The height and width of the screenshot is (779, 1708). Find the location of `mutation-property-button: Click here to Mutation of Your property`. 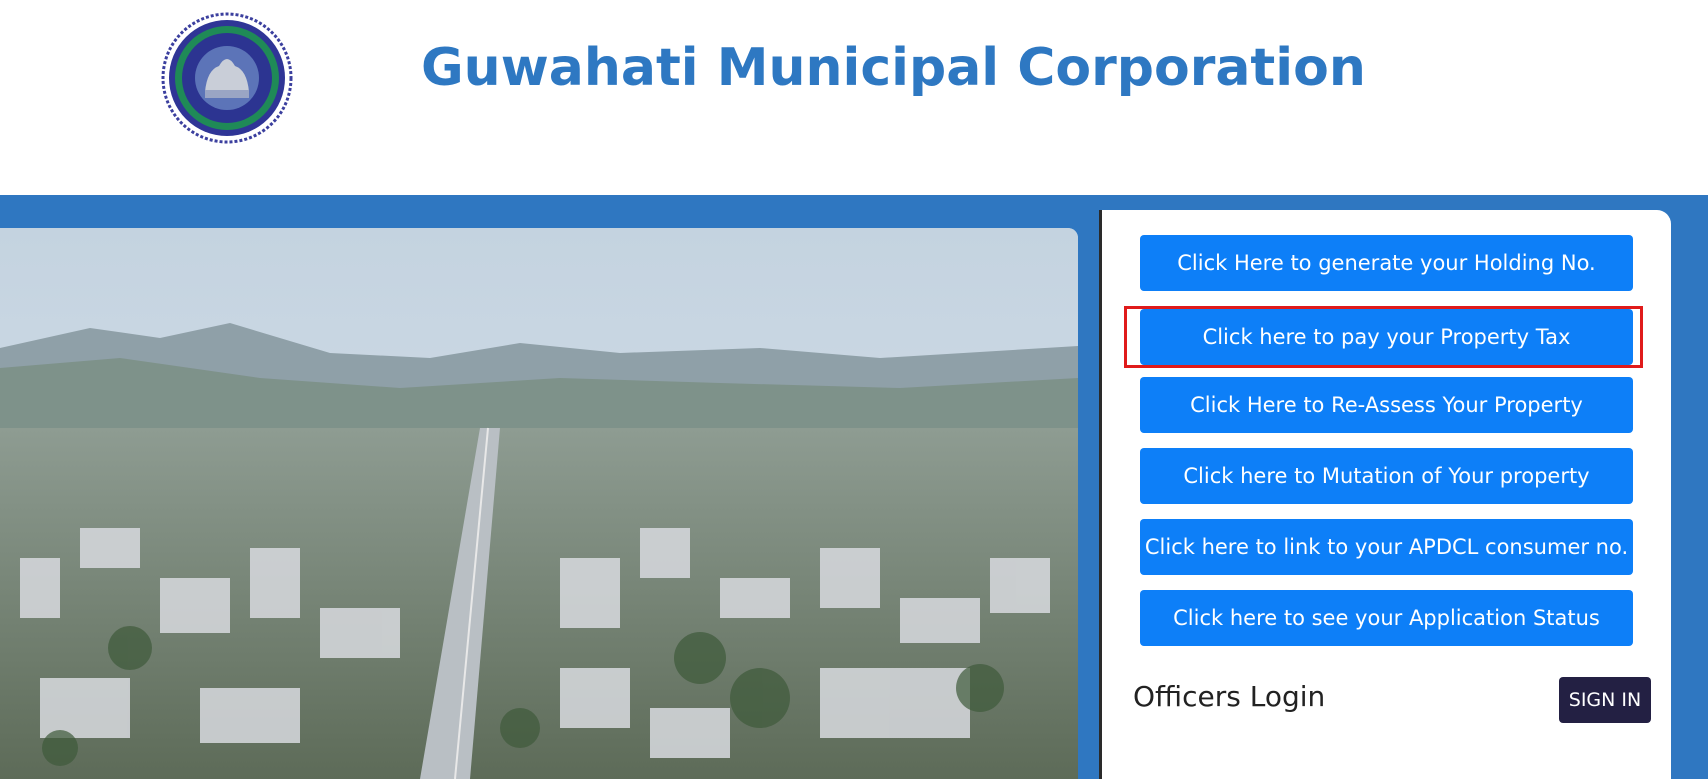

mutation-property-button: Click here to Mutation of Your property is located at coordinates (1386, 476).